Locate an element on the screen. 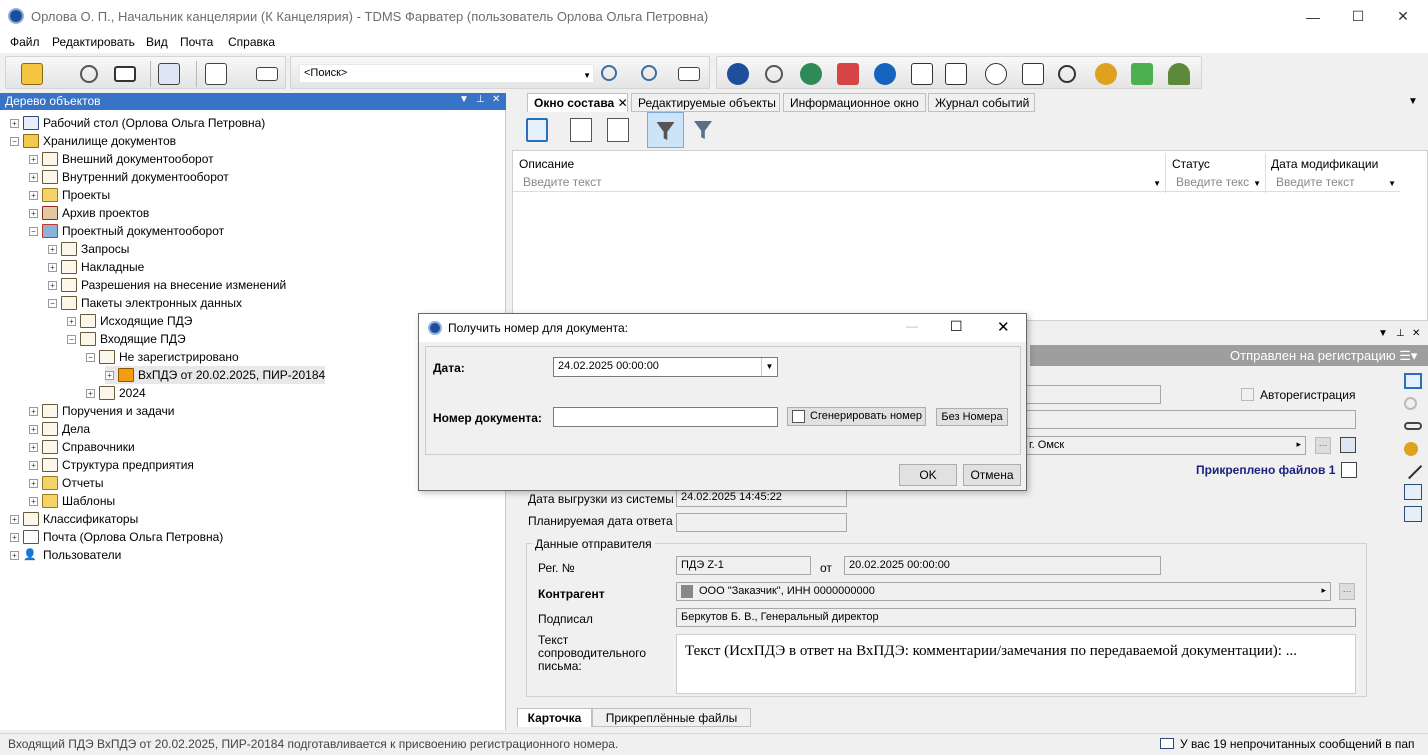 The image size is (1428, 755). dialog-close-button: ✕ is located at coordinates (1003, 327).